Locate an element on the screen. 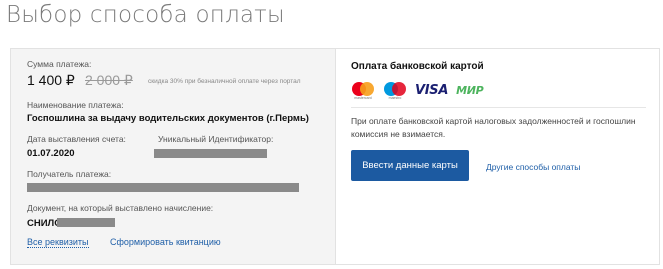 This screenshot has width=663, height=269. uid-label: Уникальный Идентификатор: is located at coordinates (216, 139).